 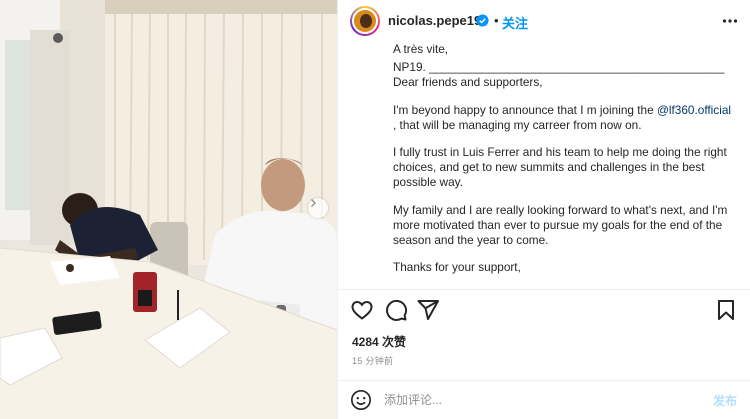 What do you see at coordinates (544, 289) in the screenshot?
I see `divider` at bounding box center [544, 289].